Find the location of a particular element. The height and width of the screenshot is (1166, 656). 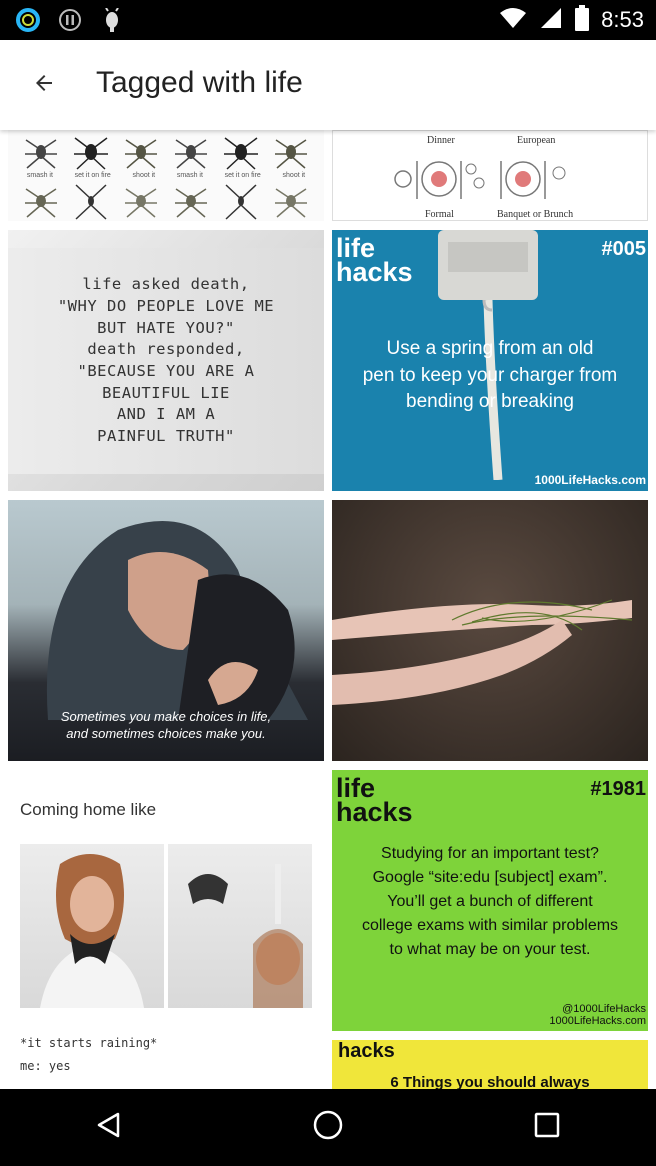

page-title: Tagged with life is located at coordinates (199, 82).